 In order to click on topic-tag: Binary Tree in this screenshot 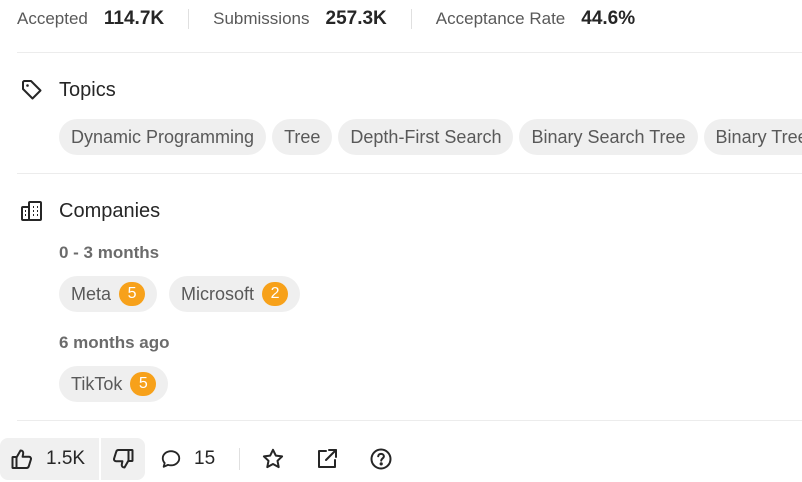, I will do `click(752, 137)`.